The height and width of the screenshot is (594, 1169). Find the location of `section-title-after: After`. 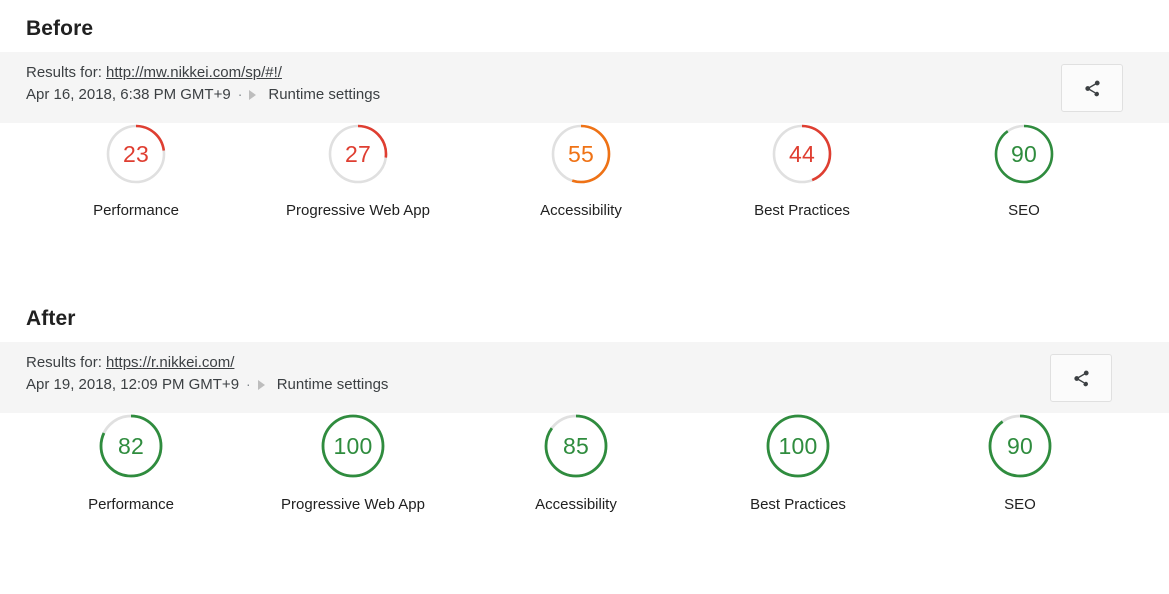

section-title-after: After is located at coordinates (51, 318).